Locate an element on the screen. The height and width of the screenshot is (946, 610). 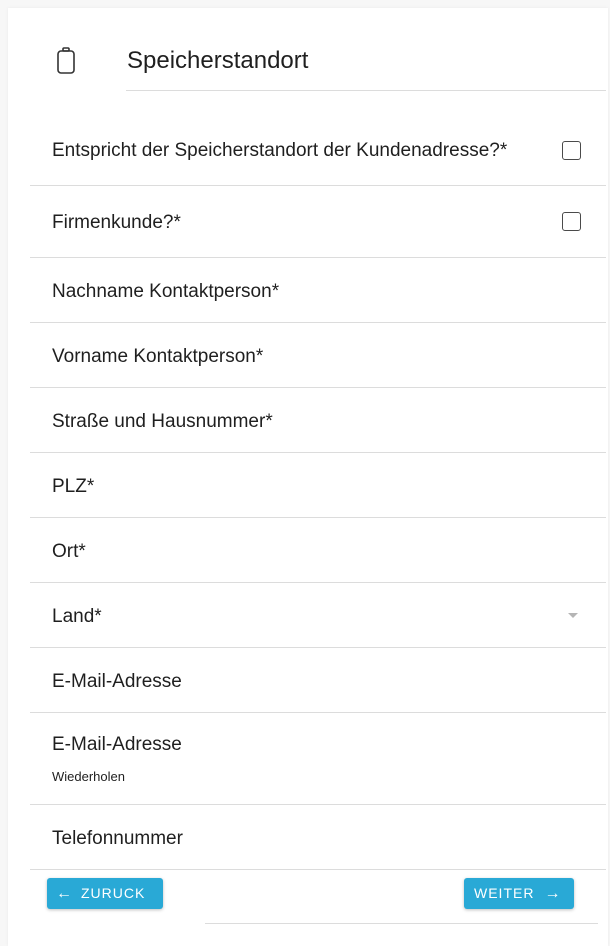
email-repeat-sublabel: Wiederholen is located at coordinates (88, 776).